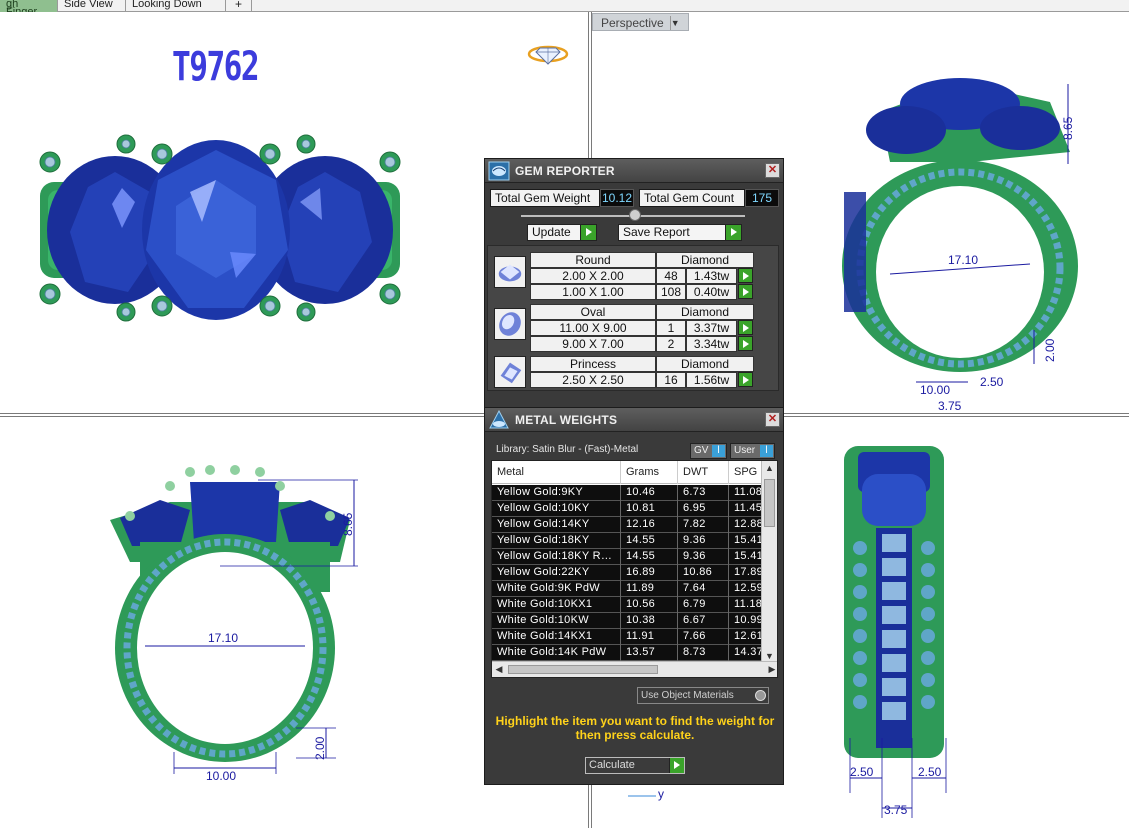 The height and width of the screenshot is (828, 1129). Describe the element at coordinates (749, 652) in the screenshot. I see `cell-spg: 14.37` at that location.